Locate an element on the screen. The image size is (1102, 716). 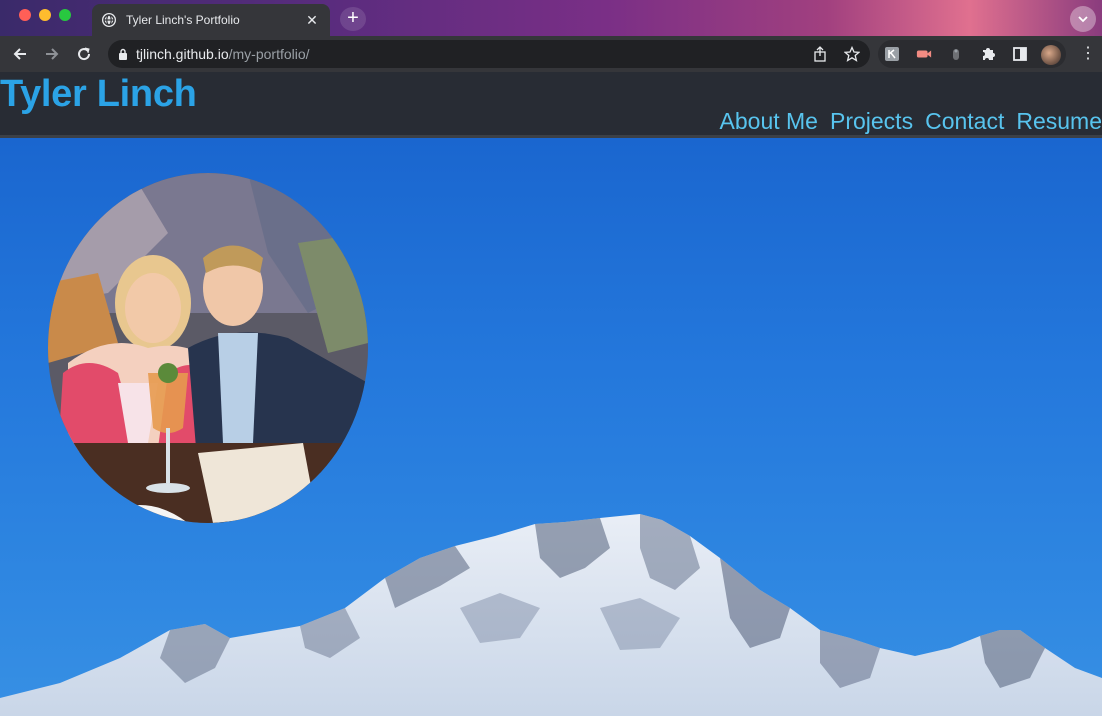
minimize-window-button is located at coordinates (45, 15).